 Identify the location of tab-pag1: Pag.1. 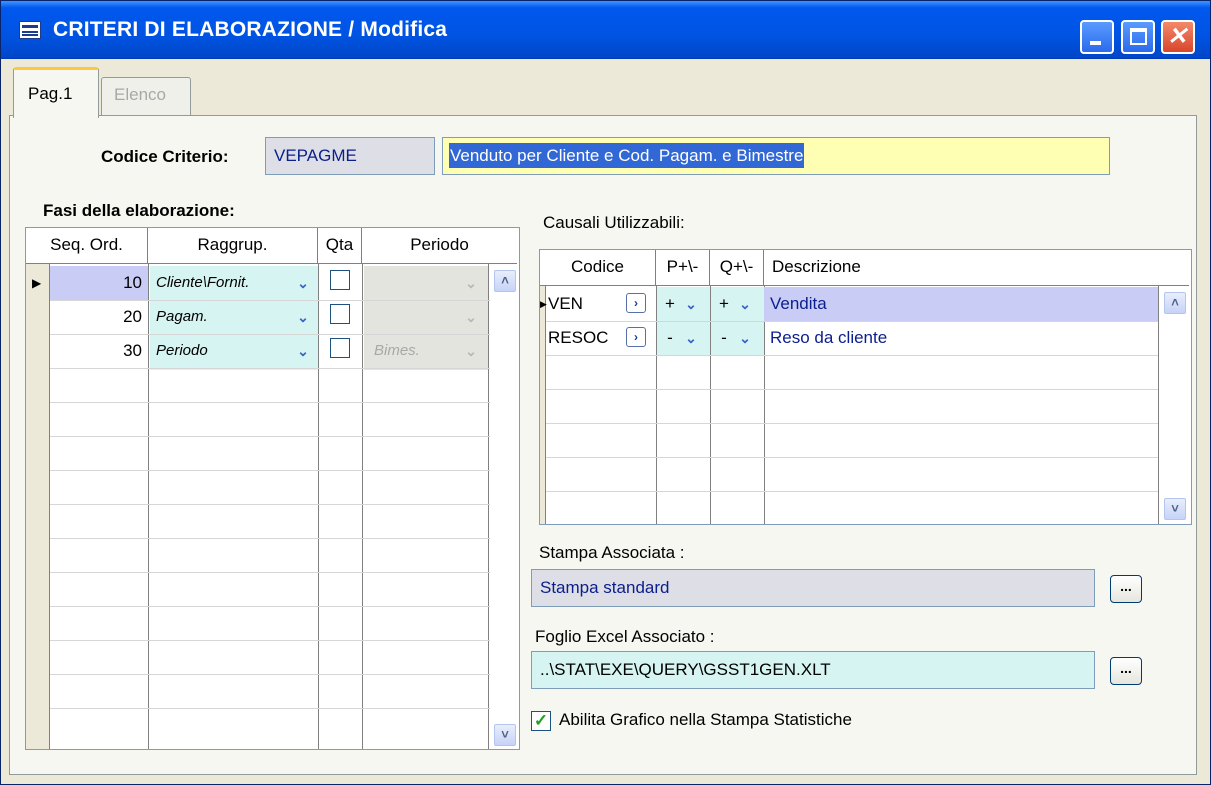
(56, 92).